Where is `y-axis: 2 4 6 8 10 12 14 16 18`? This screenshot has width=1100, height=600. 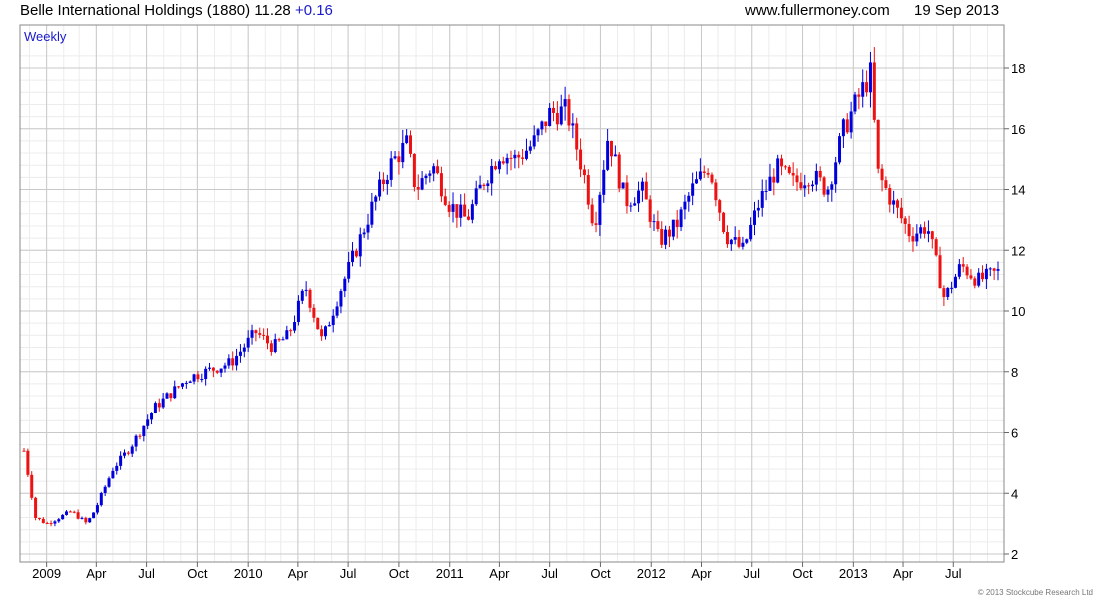
y-axis: 2 4 6 8 10 12 14 16 18 is located at coordinates (1014, 311).